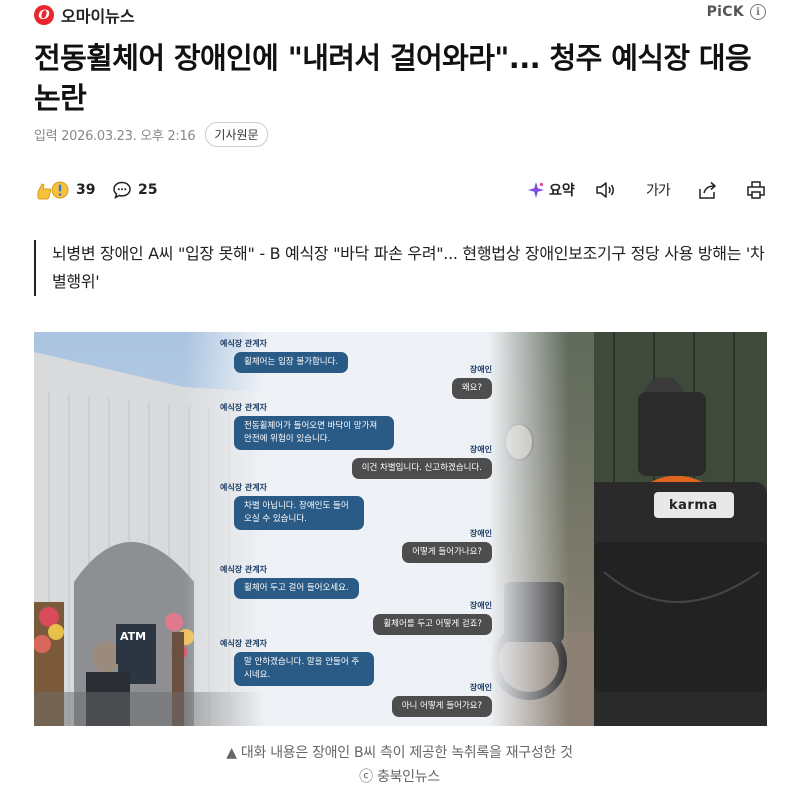  I want to click on comment-icon, so click(122, 190).